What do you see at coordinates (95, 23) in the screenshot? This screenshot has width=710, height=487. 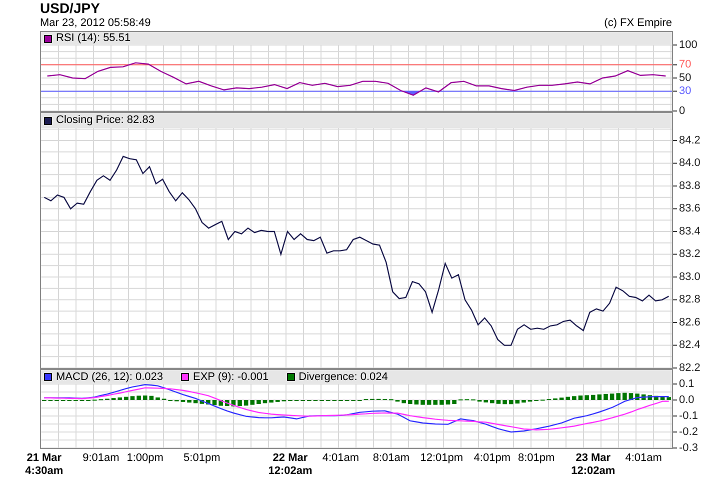 I see `timestamp: Mar 23, 2012 05:58:49` at bounding box center [95, 23].